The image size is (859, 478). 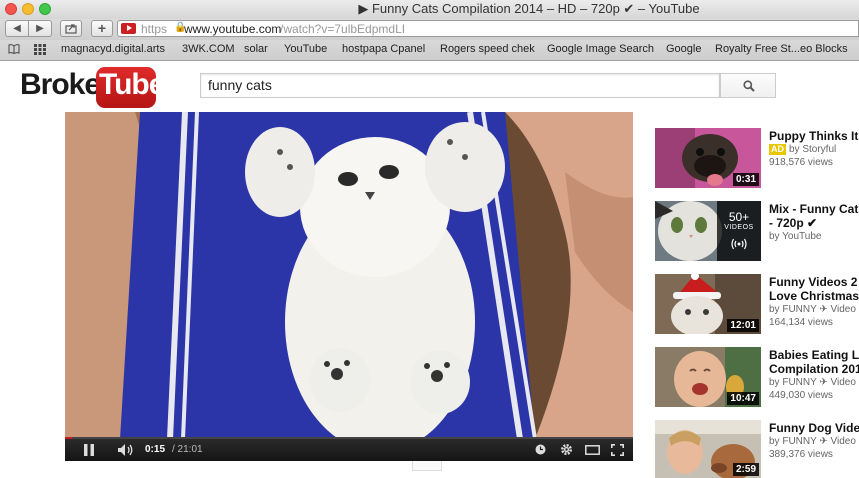 I want to click on video-duration: 0:31, so click(x=745, y=179).